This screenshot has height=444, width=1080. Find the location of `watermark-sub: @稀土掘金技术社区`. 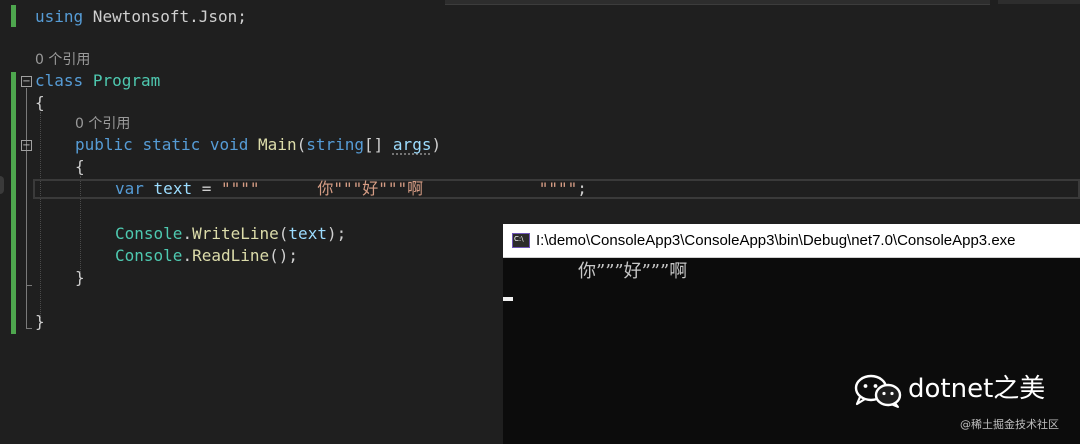

watermark-sub: @稀土掘金技术社区 is located at coordinates (1009, 424).